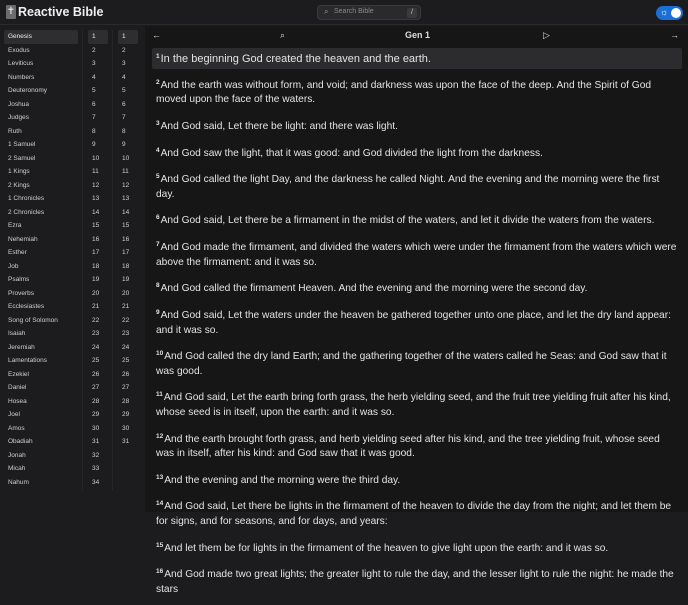 This screenshot has width=688, height=605. Describe the element at coordinates (128, 375) in the screenshot. I see `verse-number-item: 26` at that location.